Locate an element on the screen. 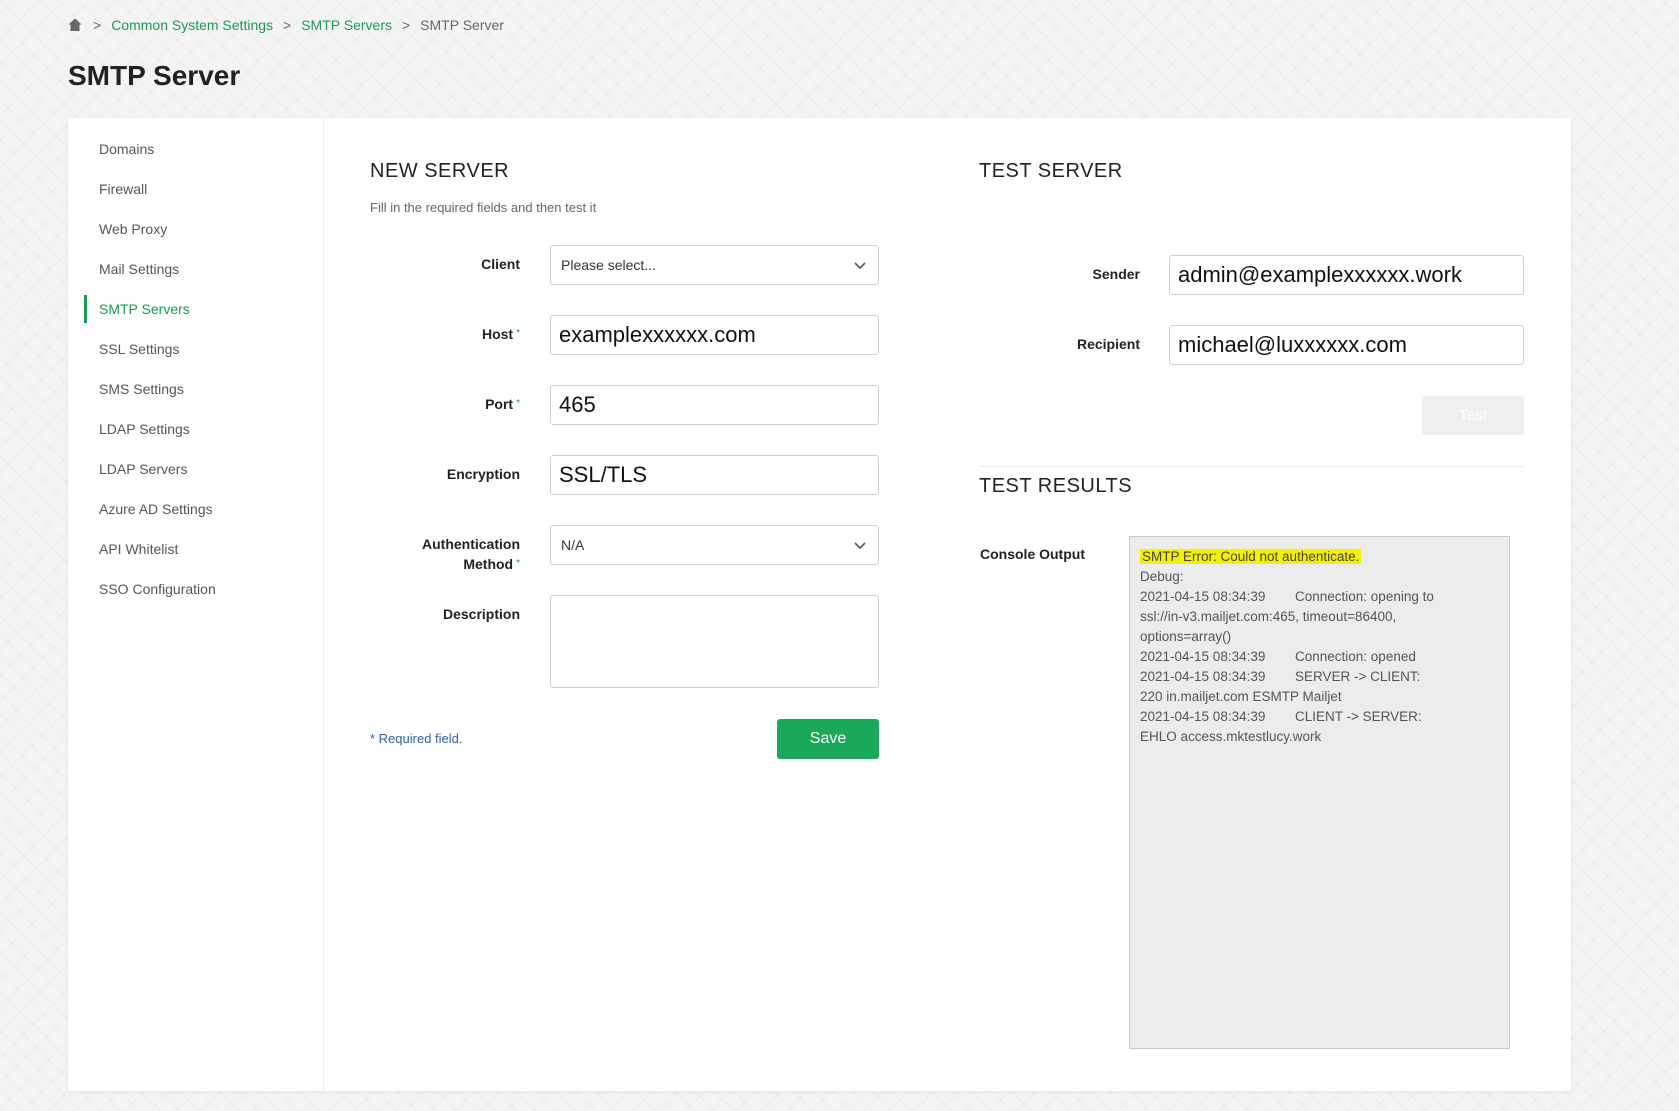  sidebar-item-firewall: Firewall is located at coordinates (115, 189).